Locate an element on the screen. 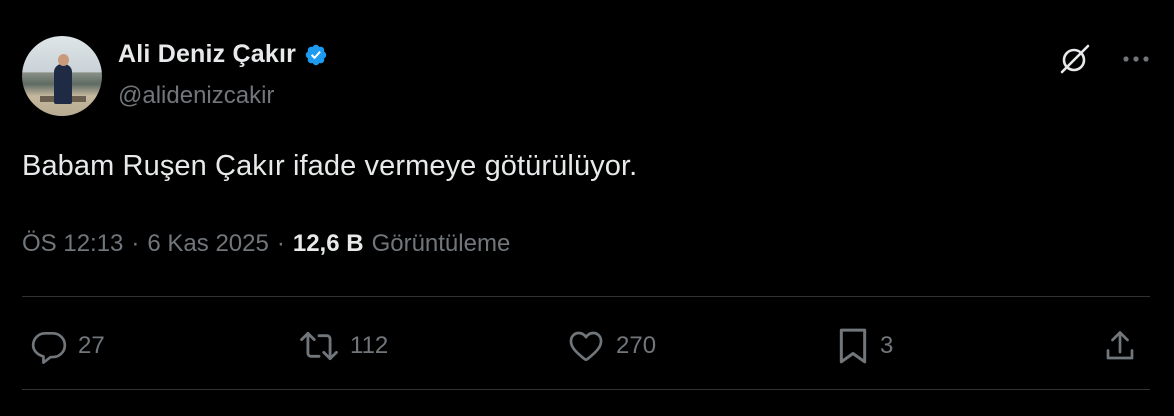 The height and width of the screenshot is (416, 1174). repost-count: 112 is located at coordinates (369, 345).